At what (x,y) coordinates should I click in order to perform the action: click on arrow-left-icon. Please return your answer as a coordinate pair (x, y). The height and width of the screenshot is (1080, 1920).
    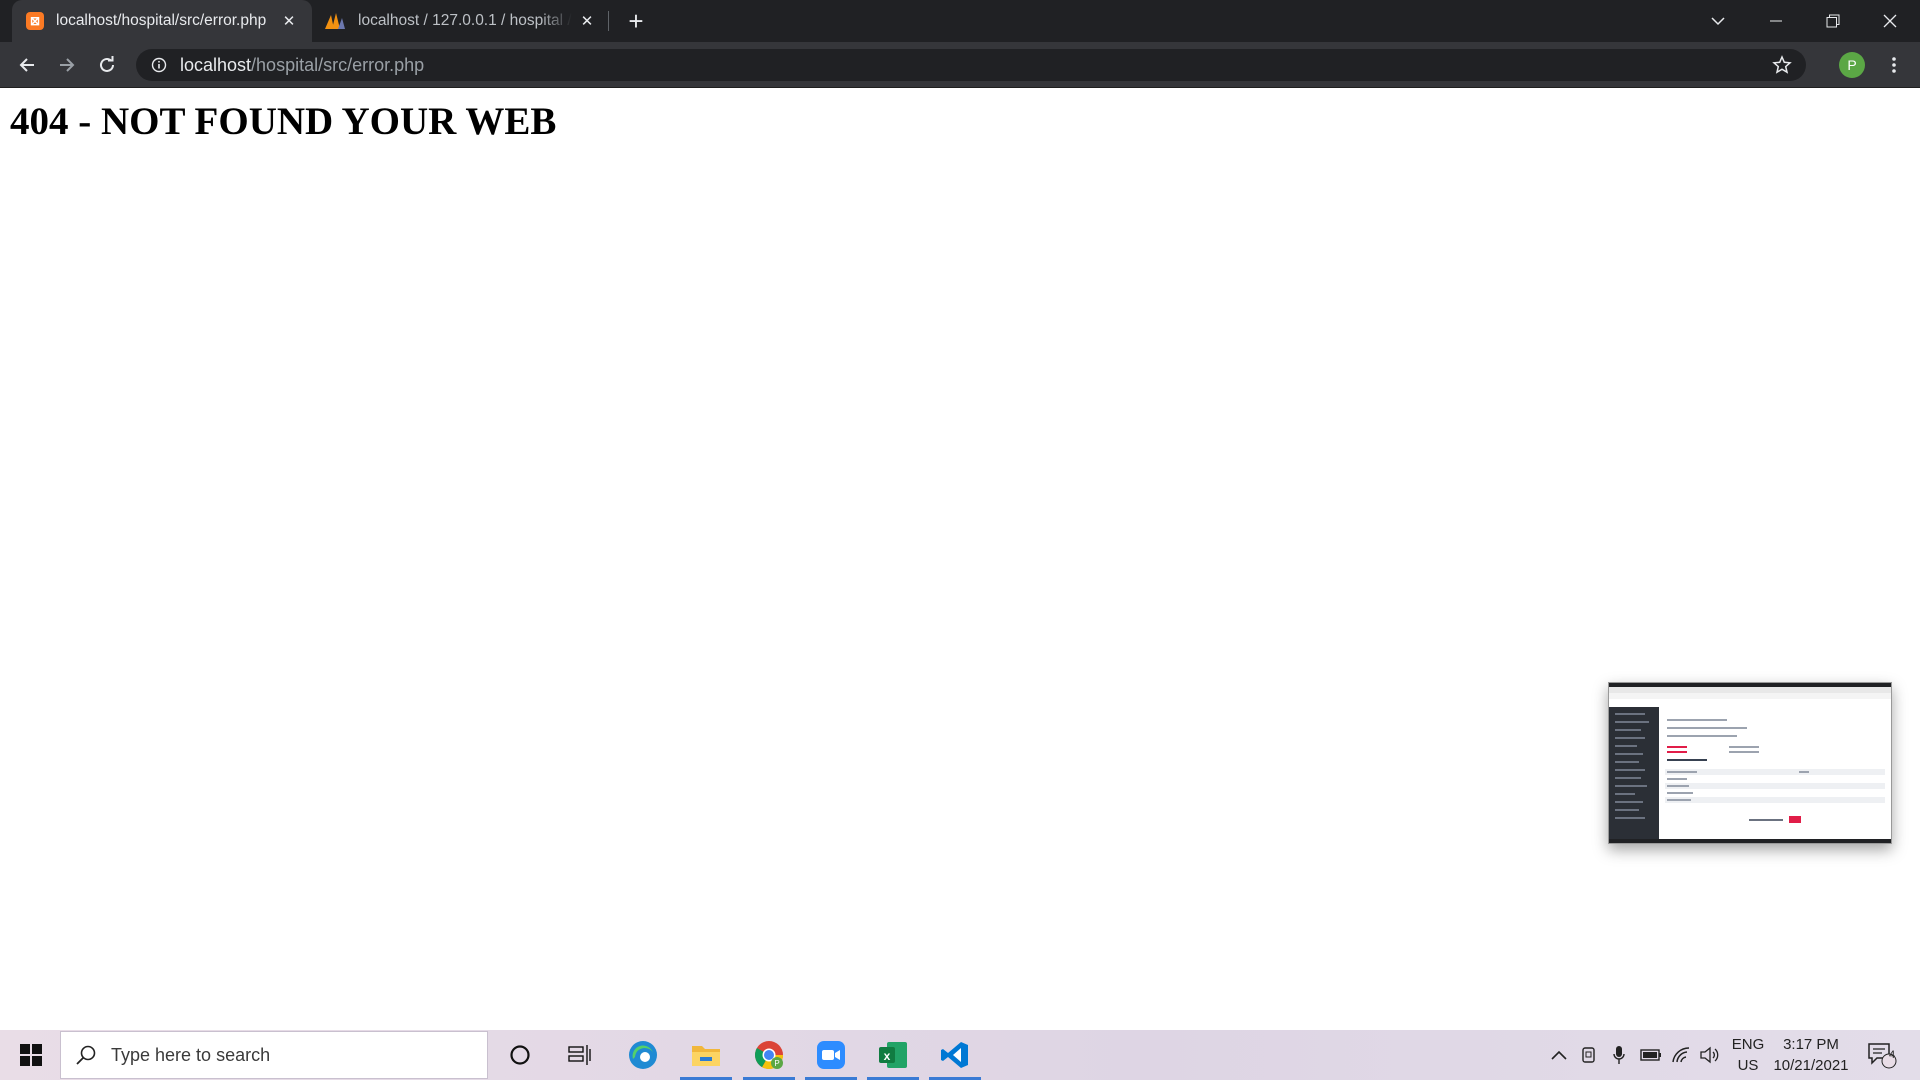
    Looking at the image, I should click on (26, 65).